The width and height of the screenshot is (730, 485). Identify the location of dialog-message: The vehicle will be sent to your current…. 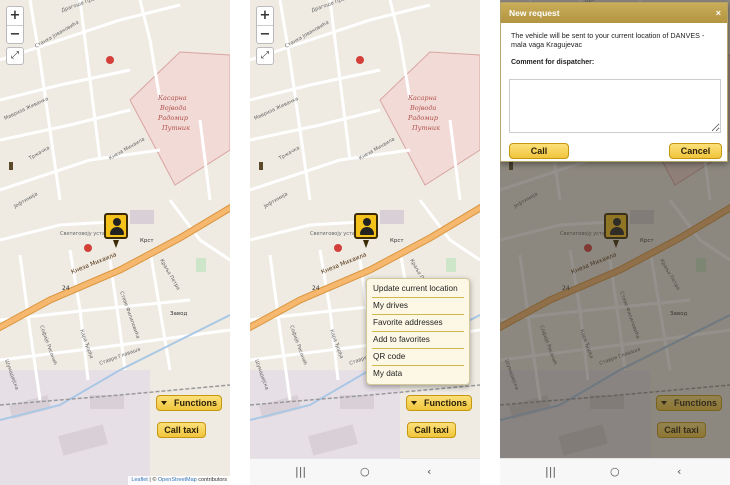
(608, 40).